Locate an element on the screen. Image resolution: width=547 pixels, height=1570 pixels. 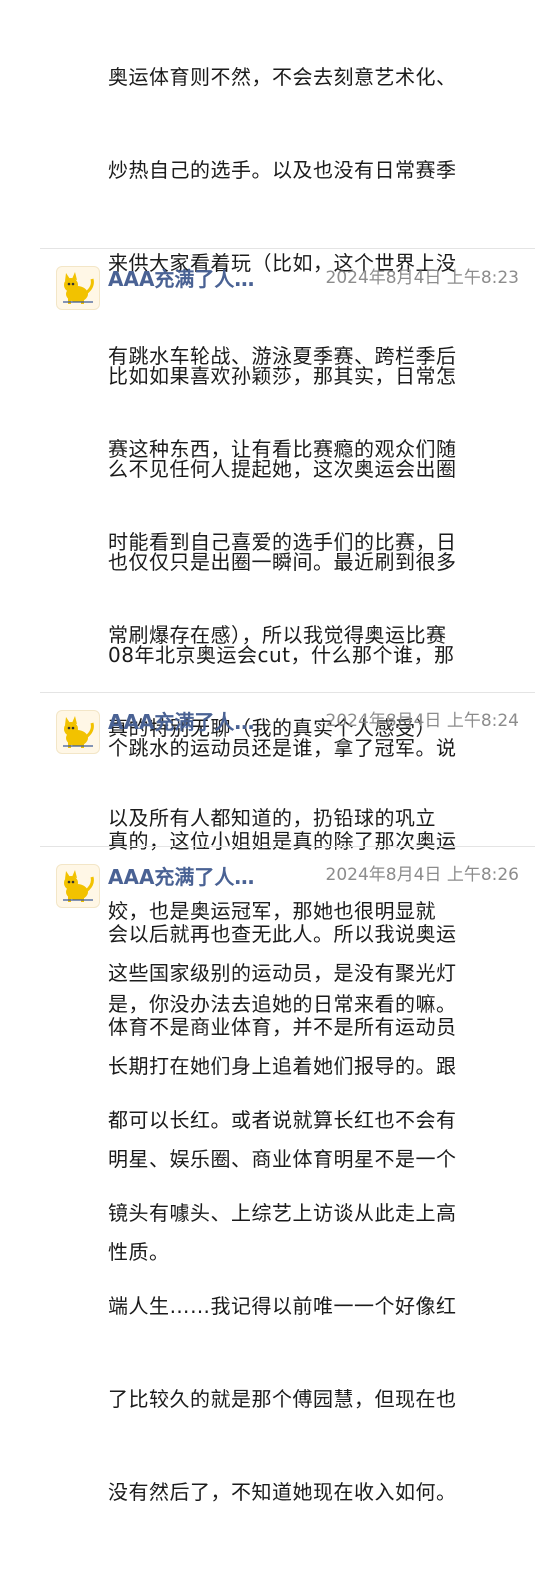
message-timestamp: 2024年8月4日 上午8:23 is located at coordinates (422, 278).